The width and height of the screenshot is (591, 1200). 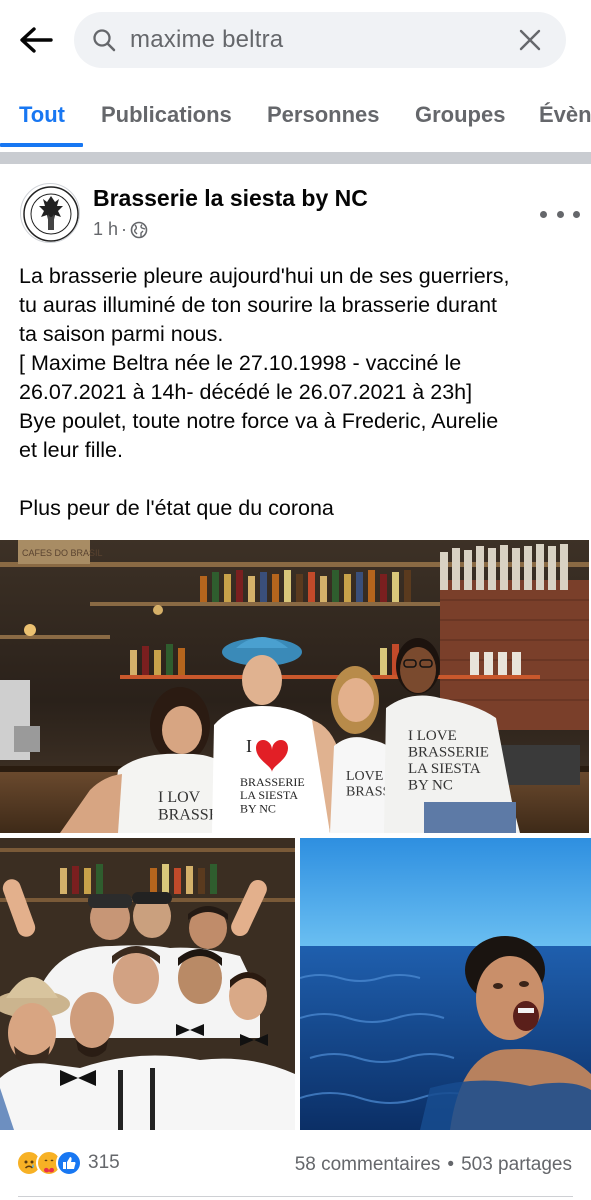 What do you see at coordinates (104, 1162) in the screenshot?
I see `reaction-count: 315` at bounding box center [104, 1162].